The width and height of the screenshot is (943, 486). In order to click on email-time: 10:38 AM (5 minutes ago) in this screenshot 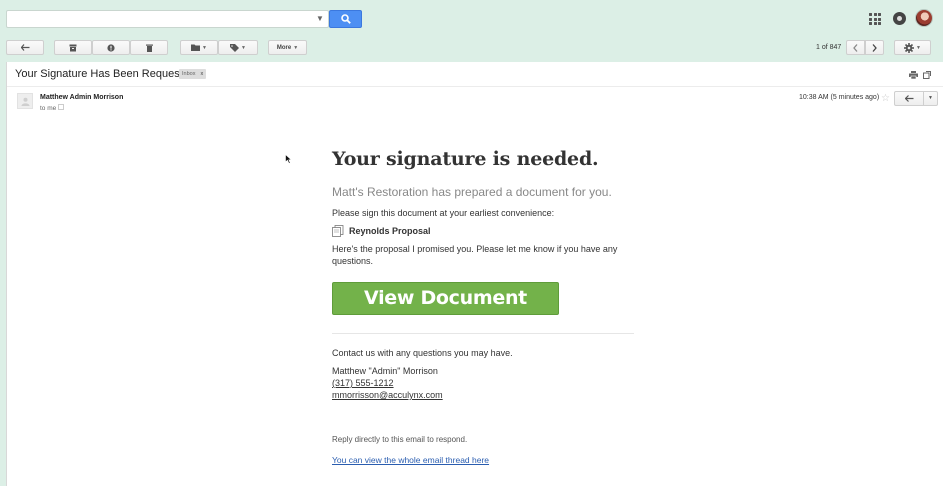, I will do `click(839, 97)`.